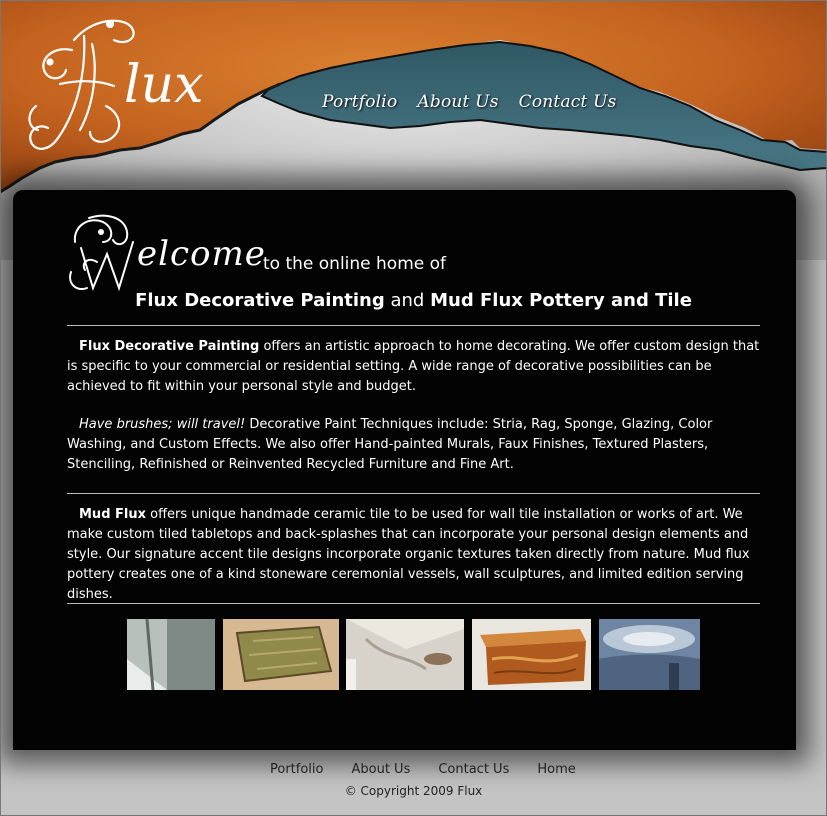 The height and width of the screenshot is (816, 827). I want to click on headline-and: and, so click(407, 300).